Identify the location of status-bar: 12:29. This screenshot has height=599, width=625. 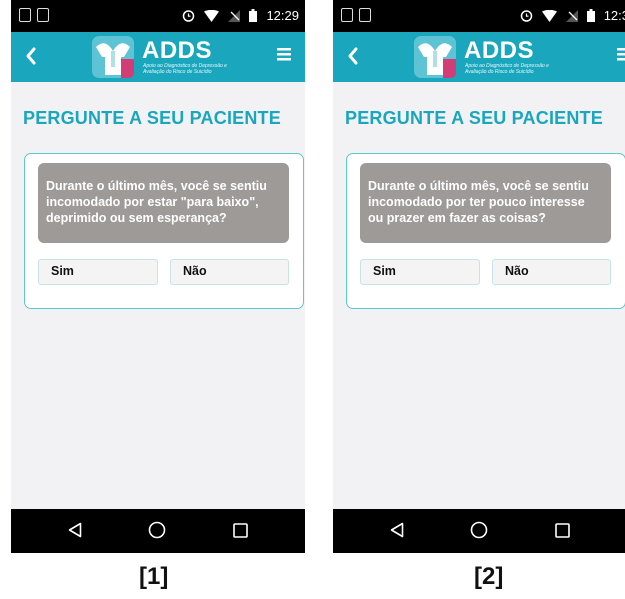
(158, 16).